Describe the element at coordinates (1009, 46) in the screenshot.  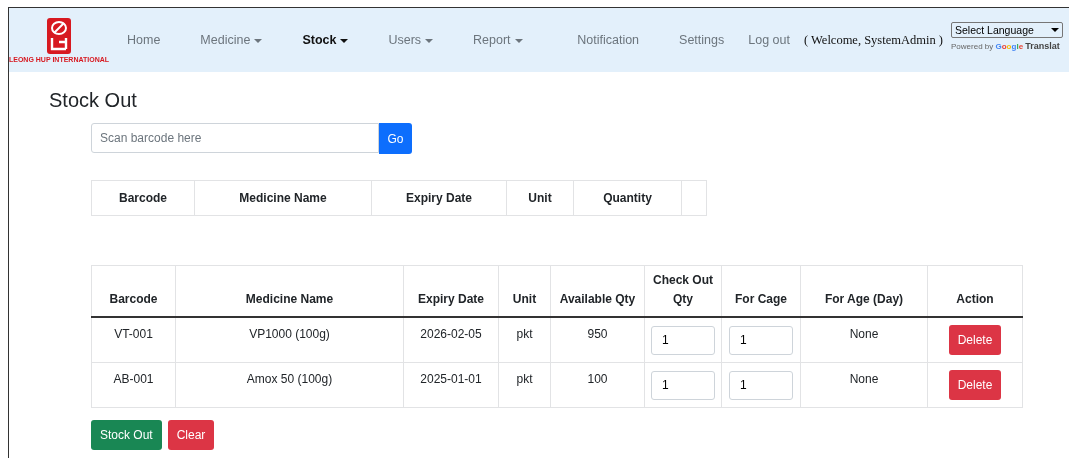
I see `google-text: Google` at that location.